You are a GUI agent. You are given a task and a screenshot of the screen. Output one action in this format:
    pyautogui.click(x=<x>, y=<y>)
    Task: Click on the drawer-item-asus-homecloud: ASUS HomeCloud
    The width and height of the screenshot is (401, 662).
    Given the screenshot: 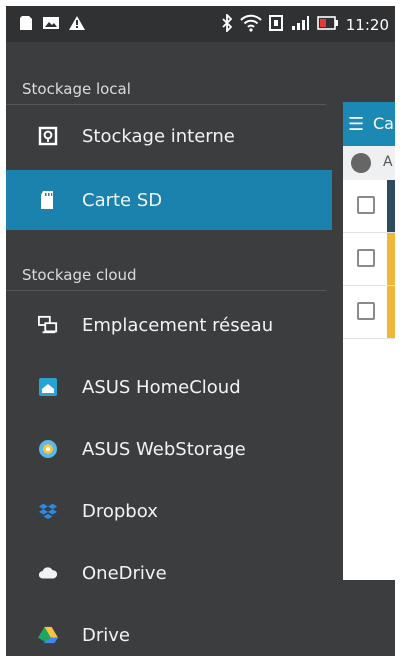 What is the action you would take?
    pyautogui.click(x=169, y=387)
    